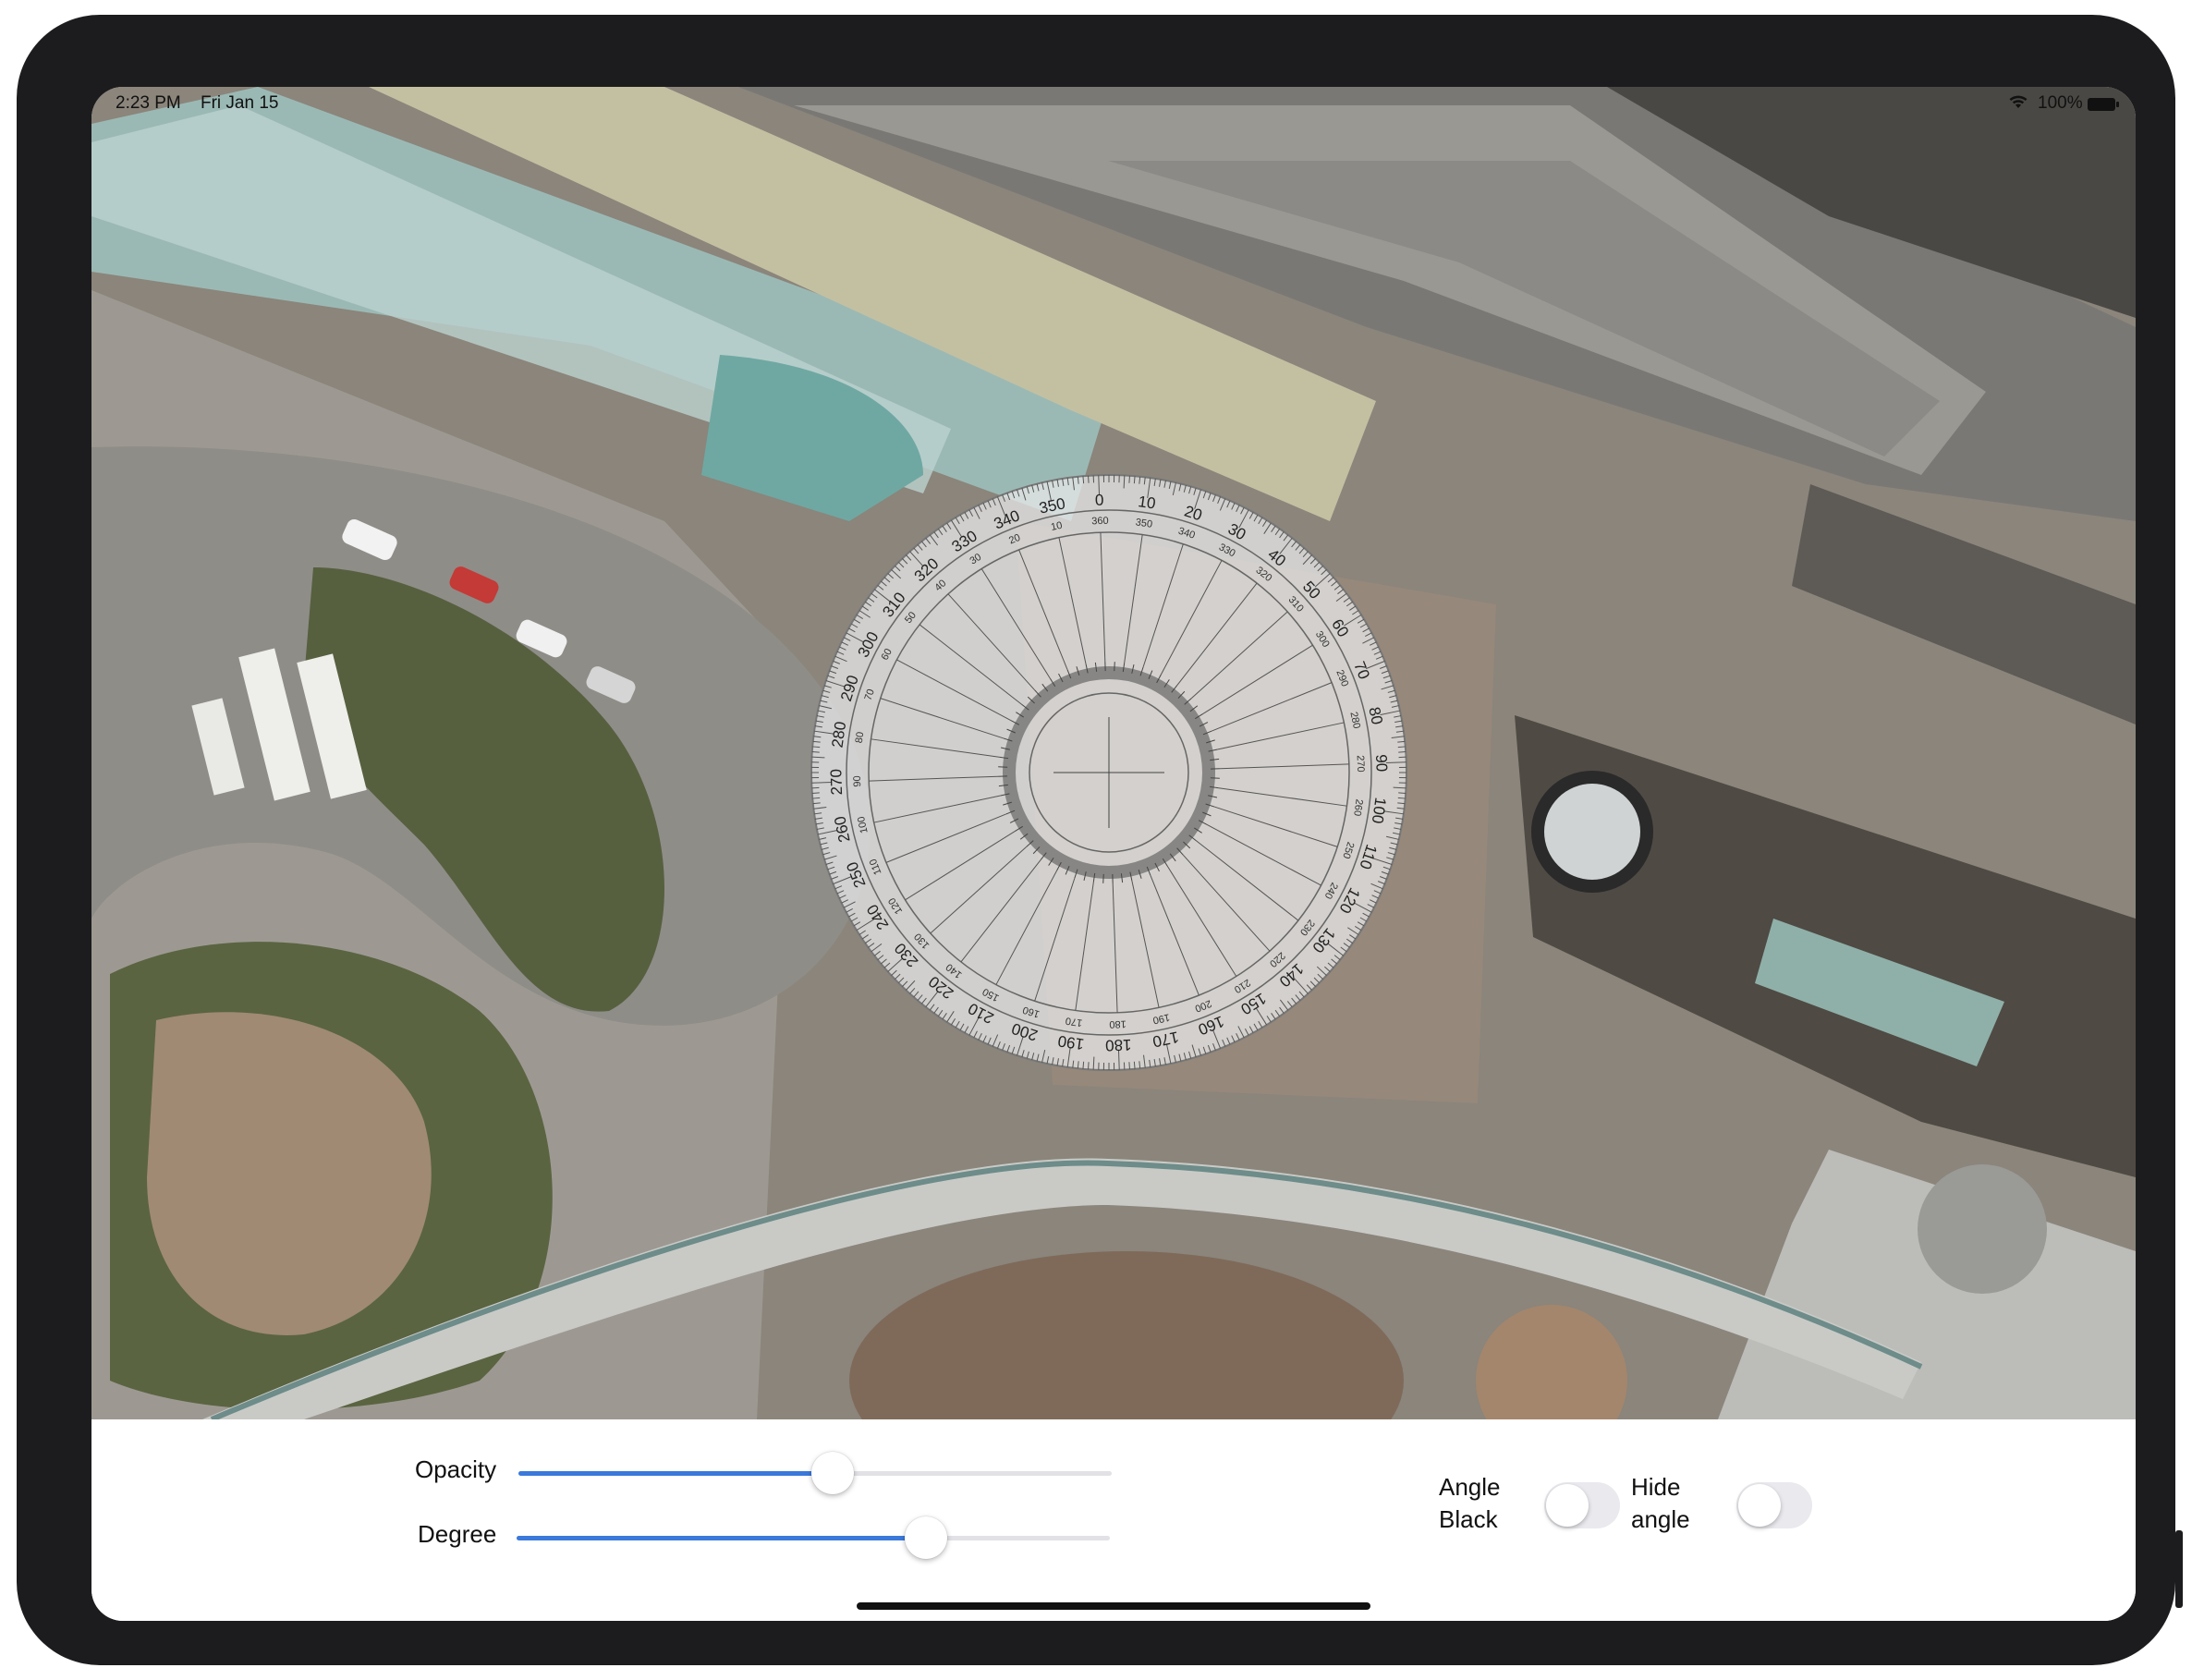 This screenshot has width=2192, height=1680. Describe the element at coordinates (1074, 1021) in the screenshot. I see `protractor-inner-label: 170` at that location.